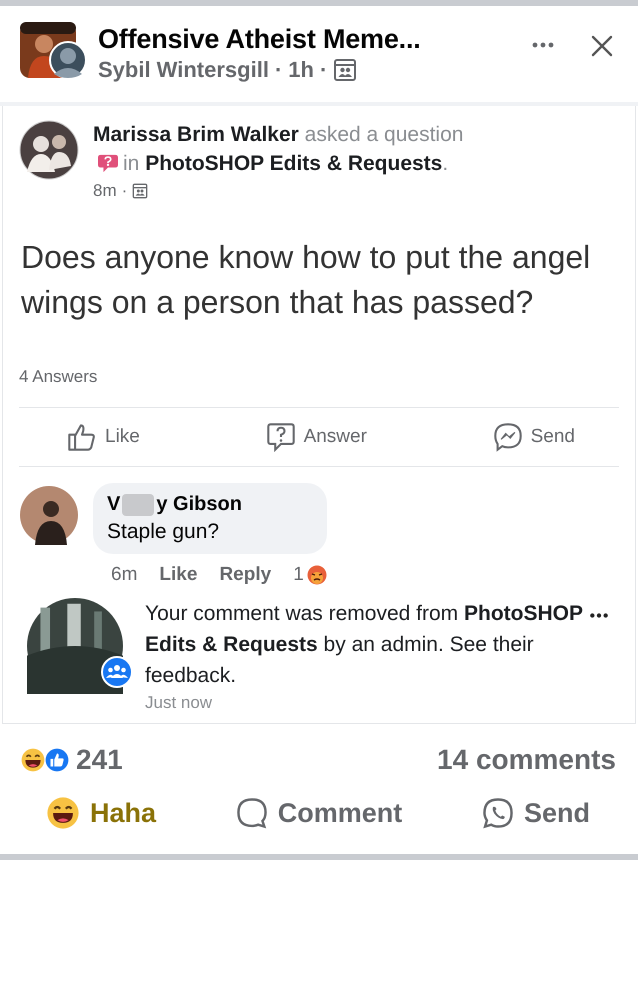  What do you see at coordinates (113, 504) in the screenshot?
I see `commenter-name: V` at bounding box center [113, 504].